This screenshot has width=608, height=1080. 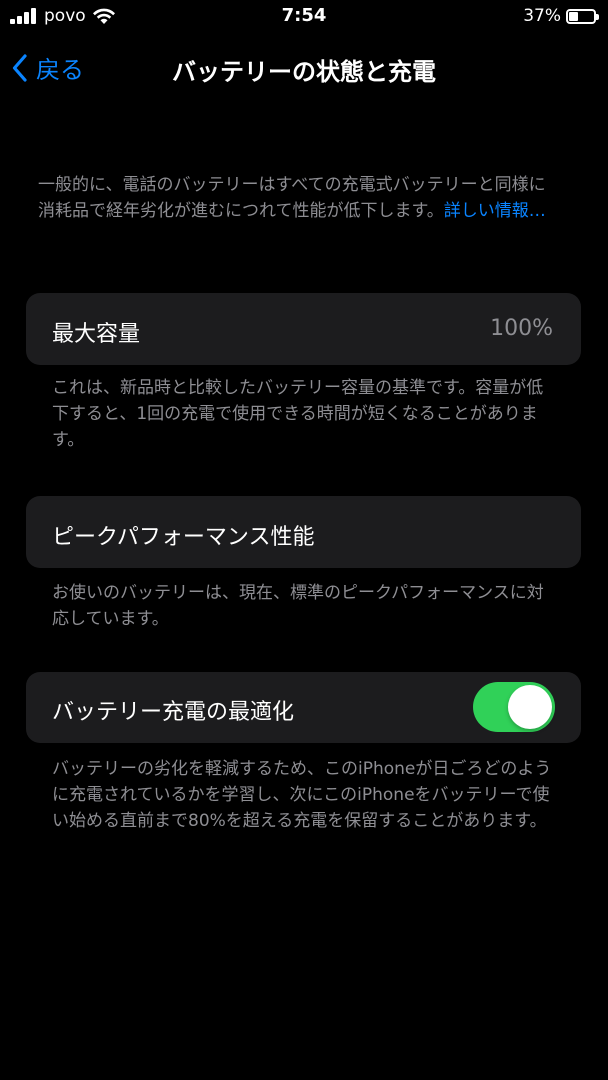 I want to click on max-capacity-label: 最大容量, so click(x=96, y=334).